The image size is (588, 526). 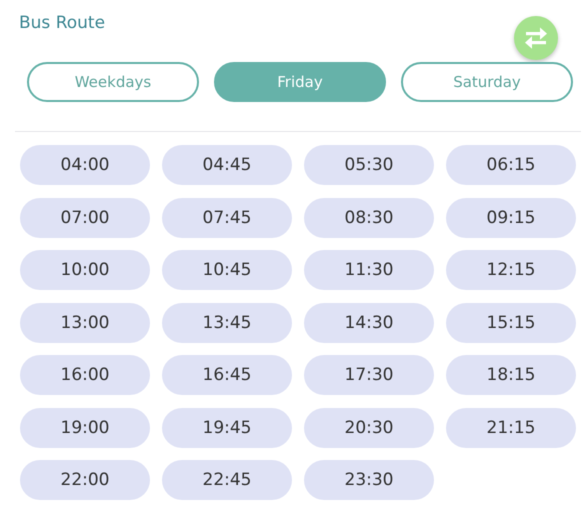 I want to click on departure-time: 22:00, so click(x=85, y=480).